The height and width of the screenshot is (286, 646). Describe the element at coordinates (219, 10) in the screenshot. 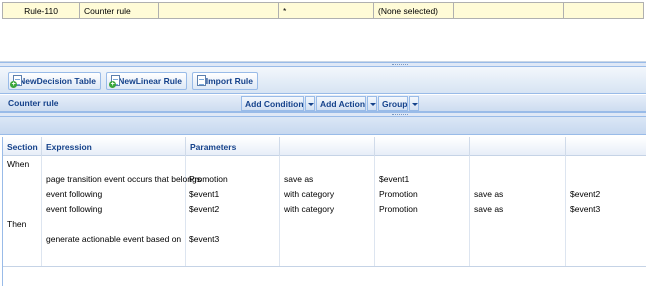

I see `rule-col3-cell` at that location.